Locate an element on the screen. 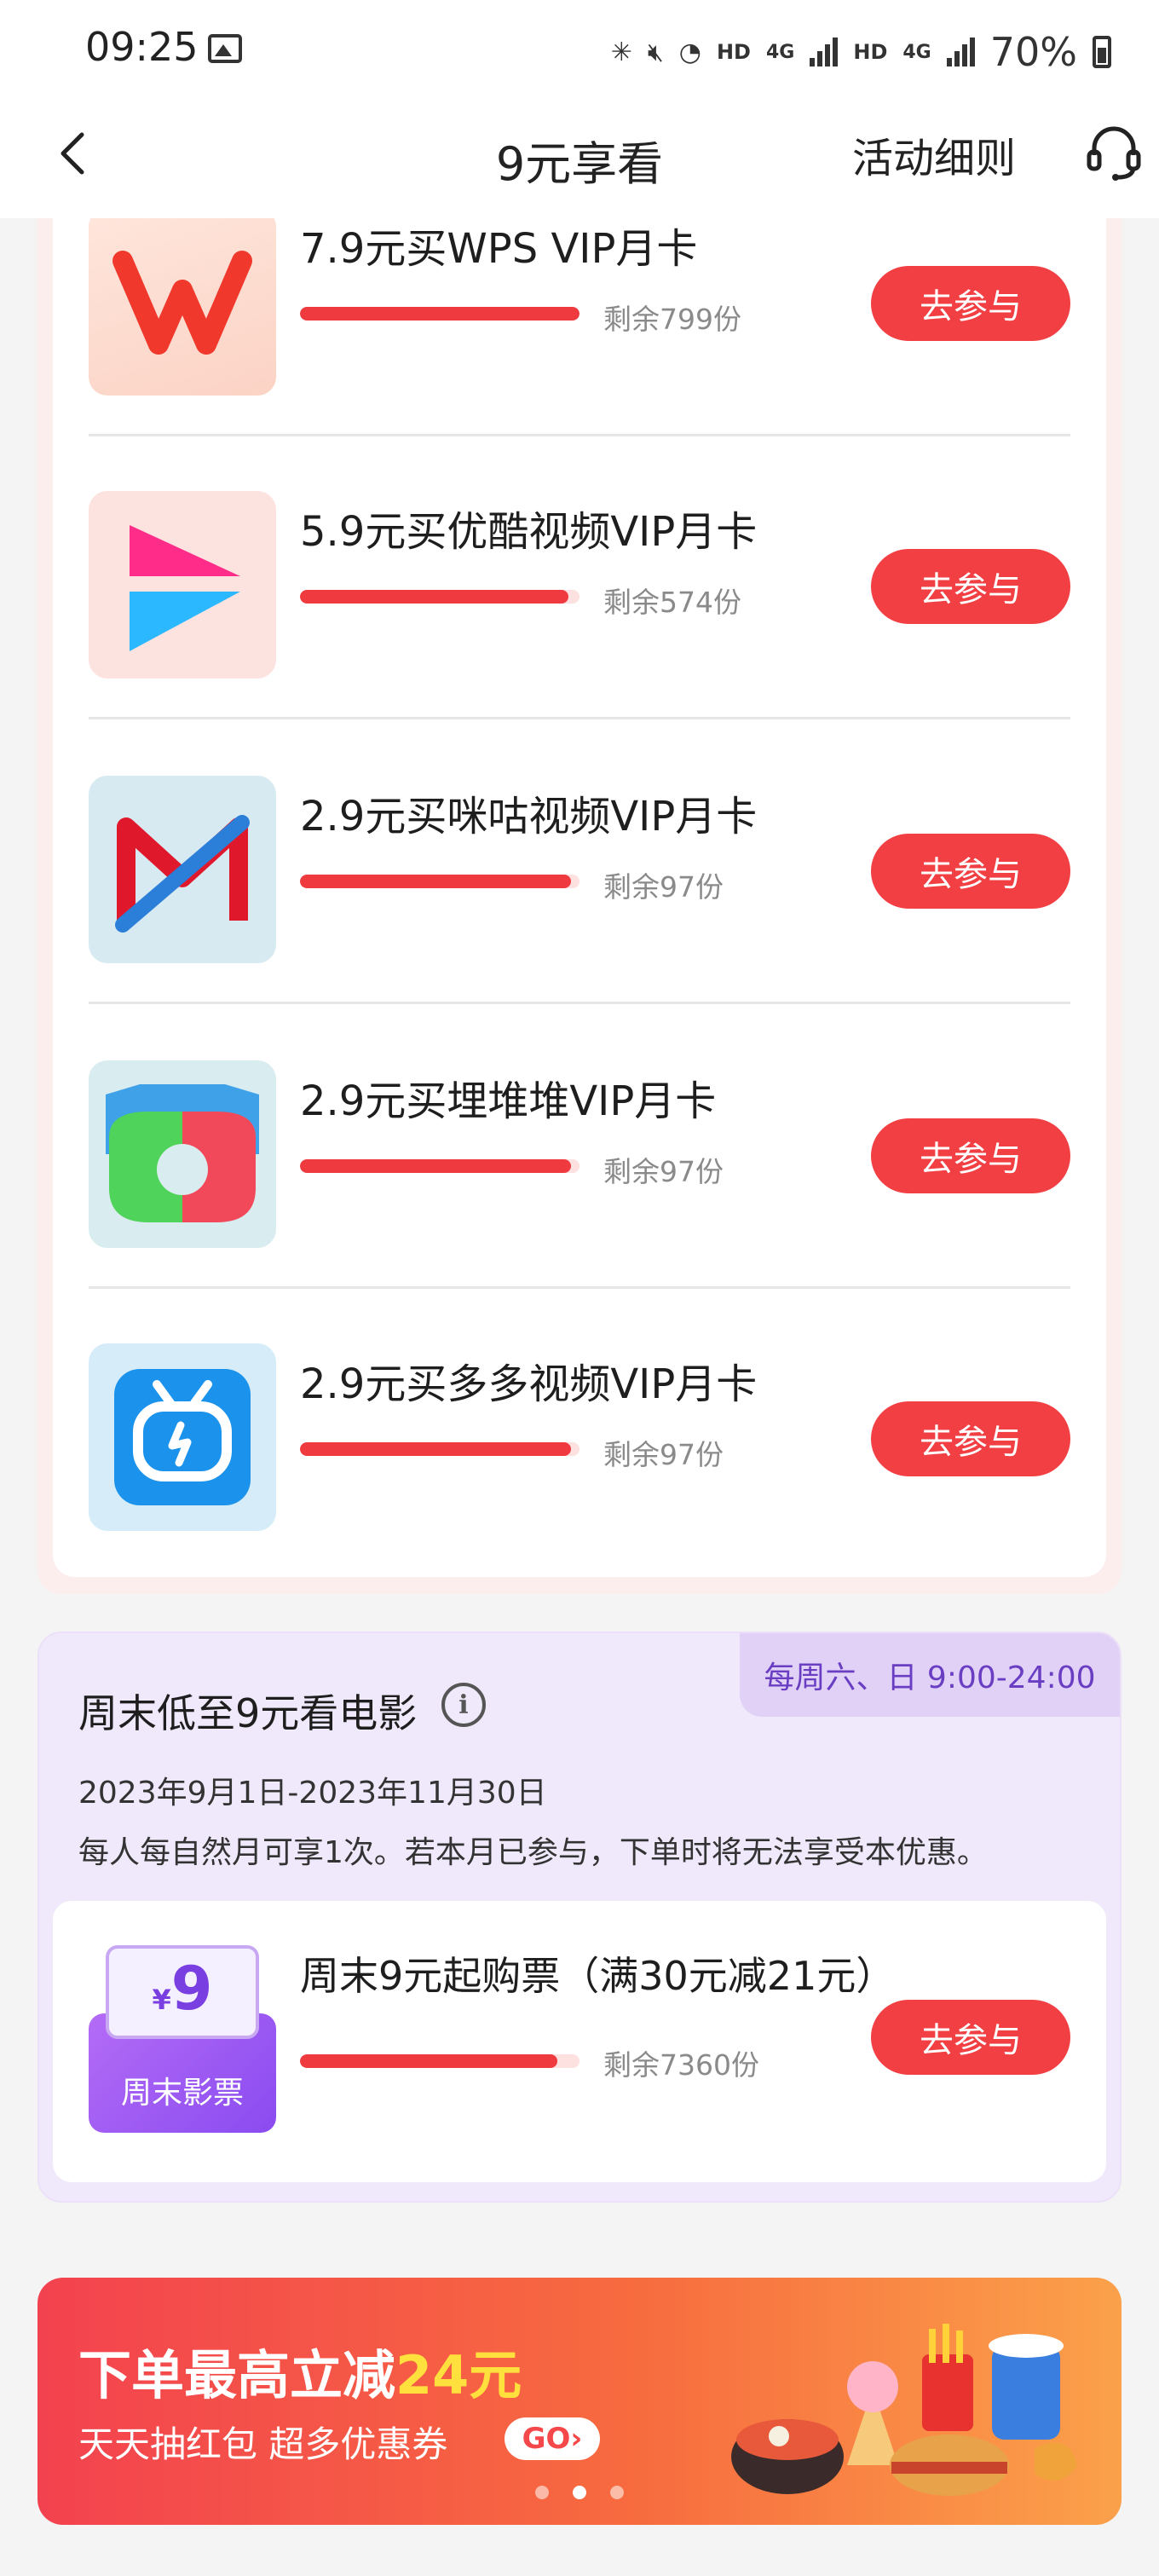 The height and width of the screenshot is (2576, 1159). banner-go-button: GO › is located at coordinates (552, 2438).